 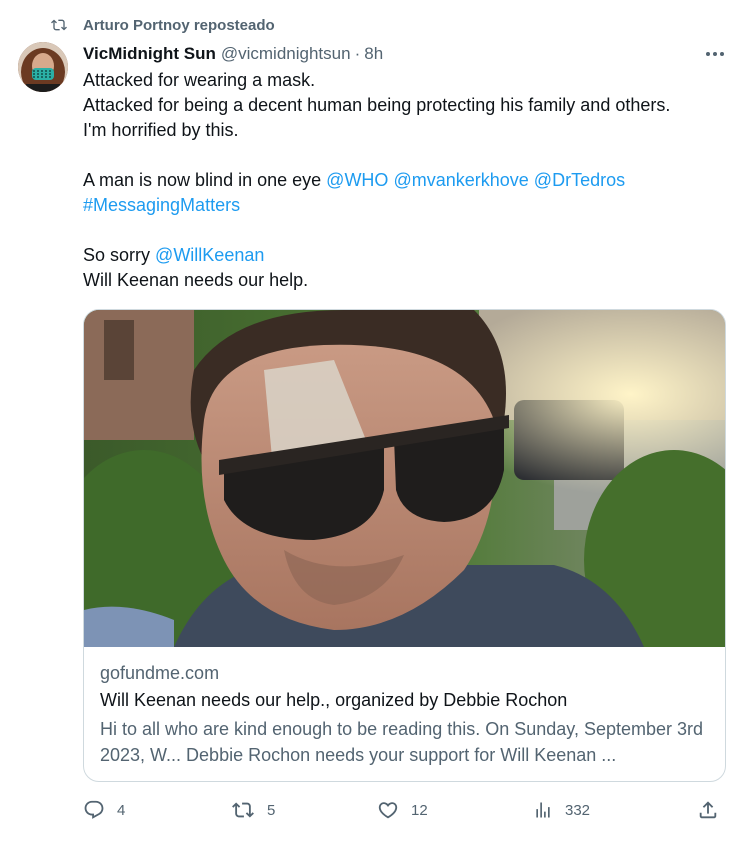 What do you see at coordinates (202, 180) in the screenshot?
I see `tweet-line-text: A man is now blind in one eye` at bounding box center [202, 180].